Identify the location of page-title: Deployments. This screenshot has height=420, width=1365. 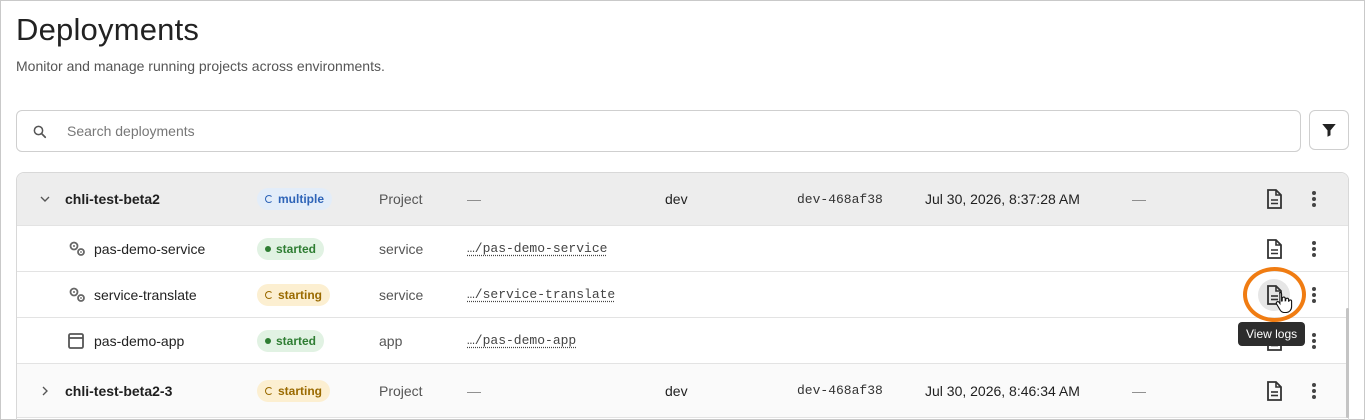
(108, 29).